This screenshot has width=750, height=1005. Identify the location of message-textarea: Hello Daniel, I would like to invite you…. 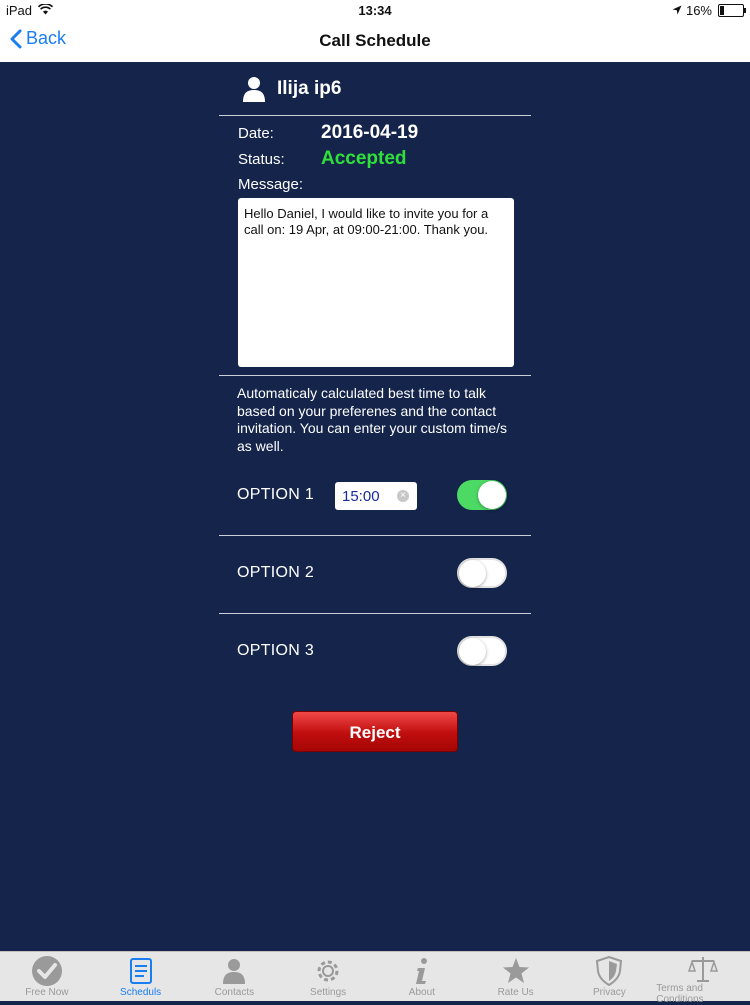
(376, 282).